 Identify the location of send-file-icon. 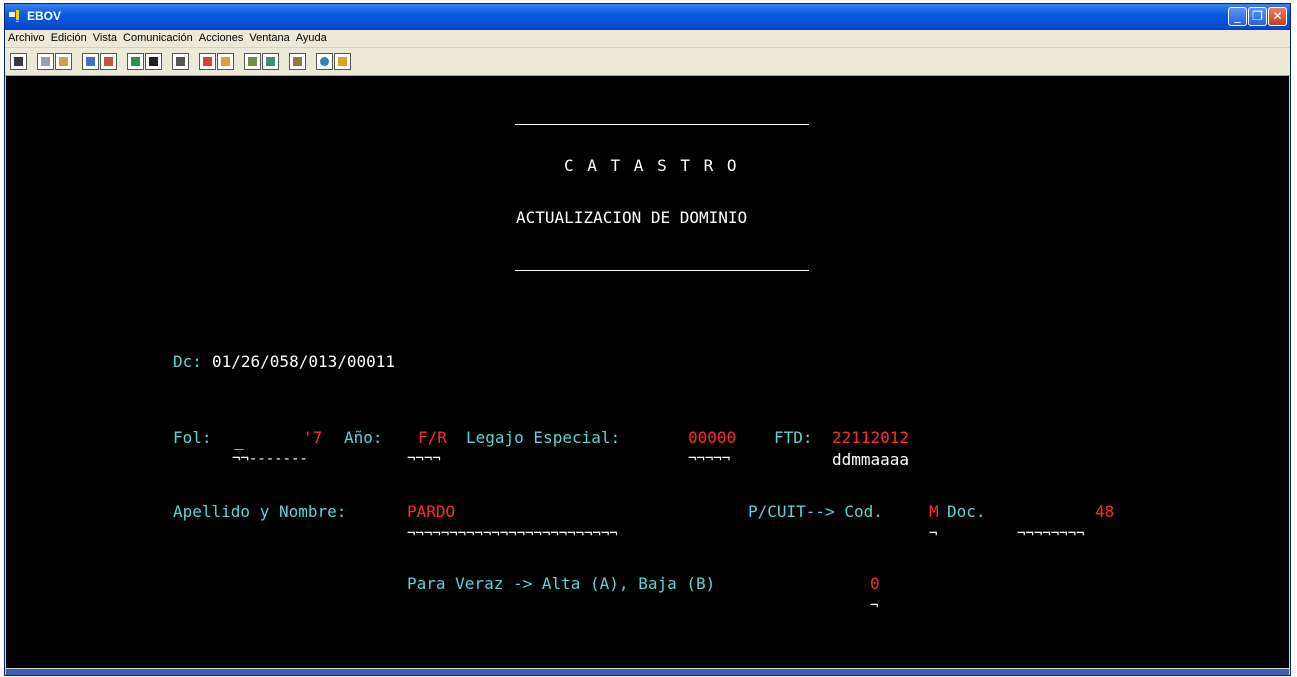
(90, 61).